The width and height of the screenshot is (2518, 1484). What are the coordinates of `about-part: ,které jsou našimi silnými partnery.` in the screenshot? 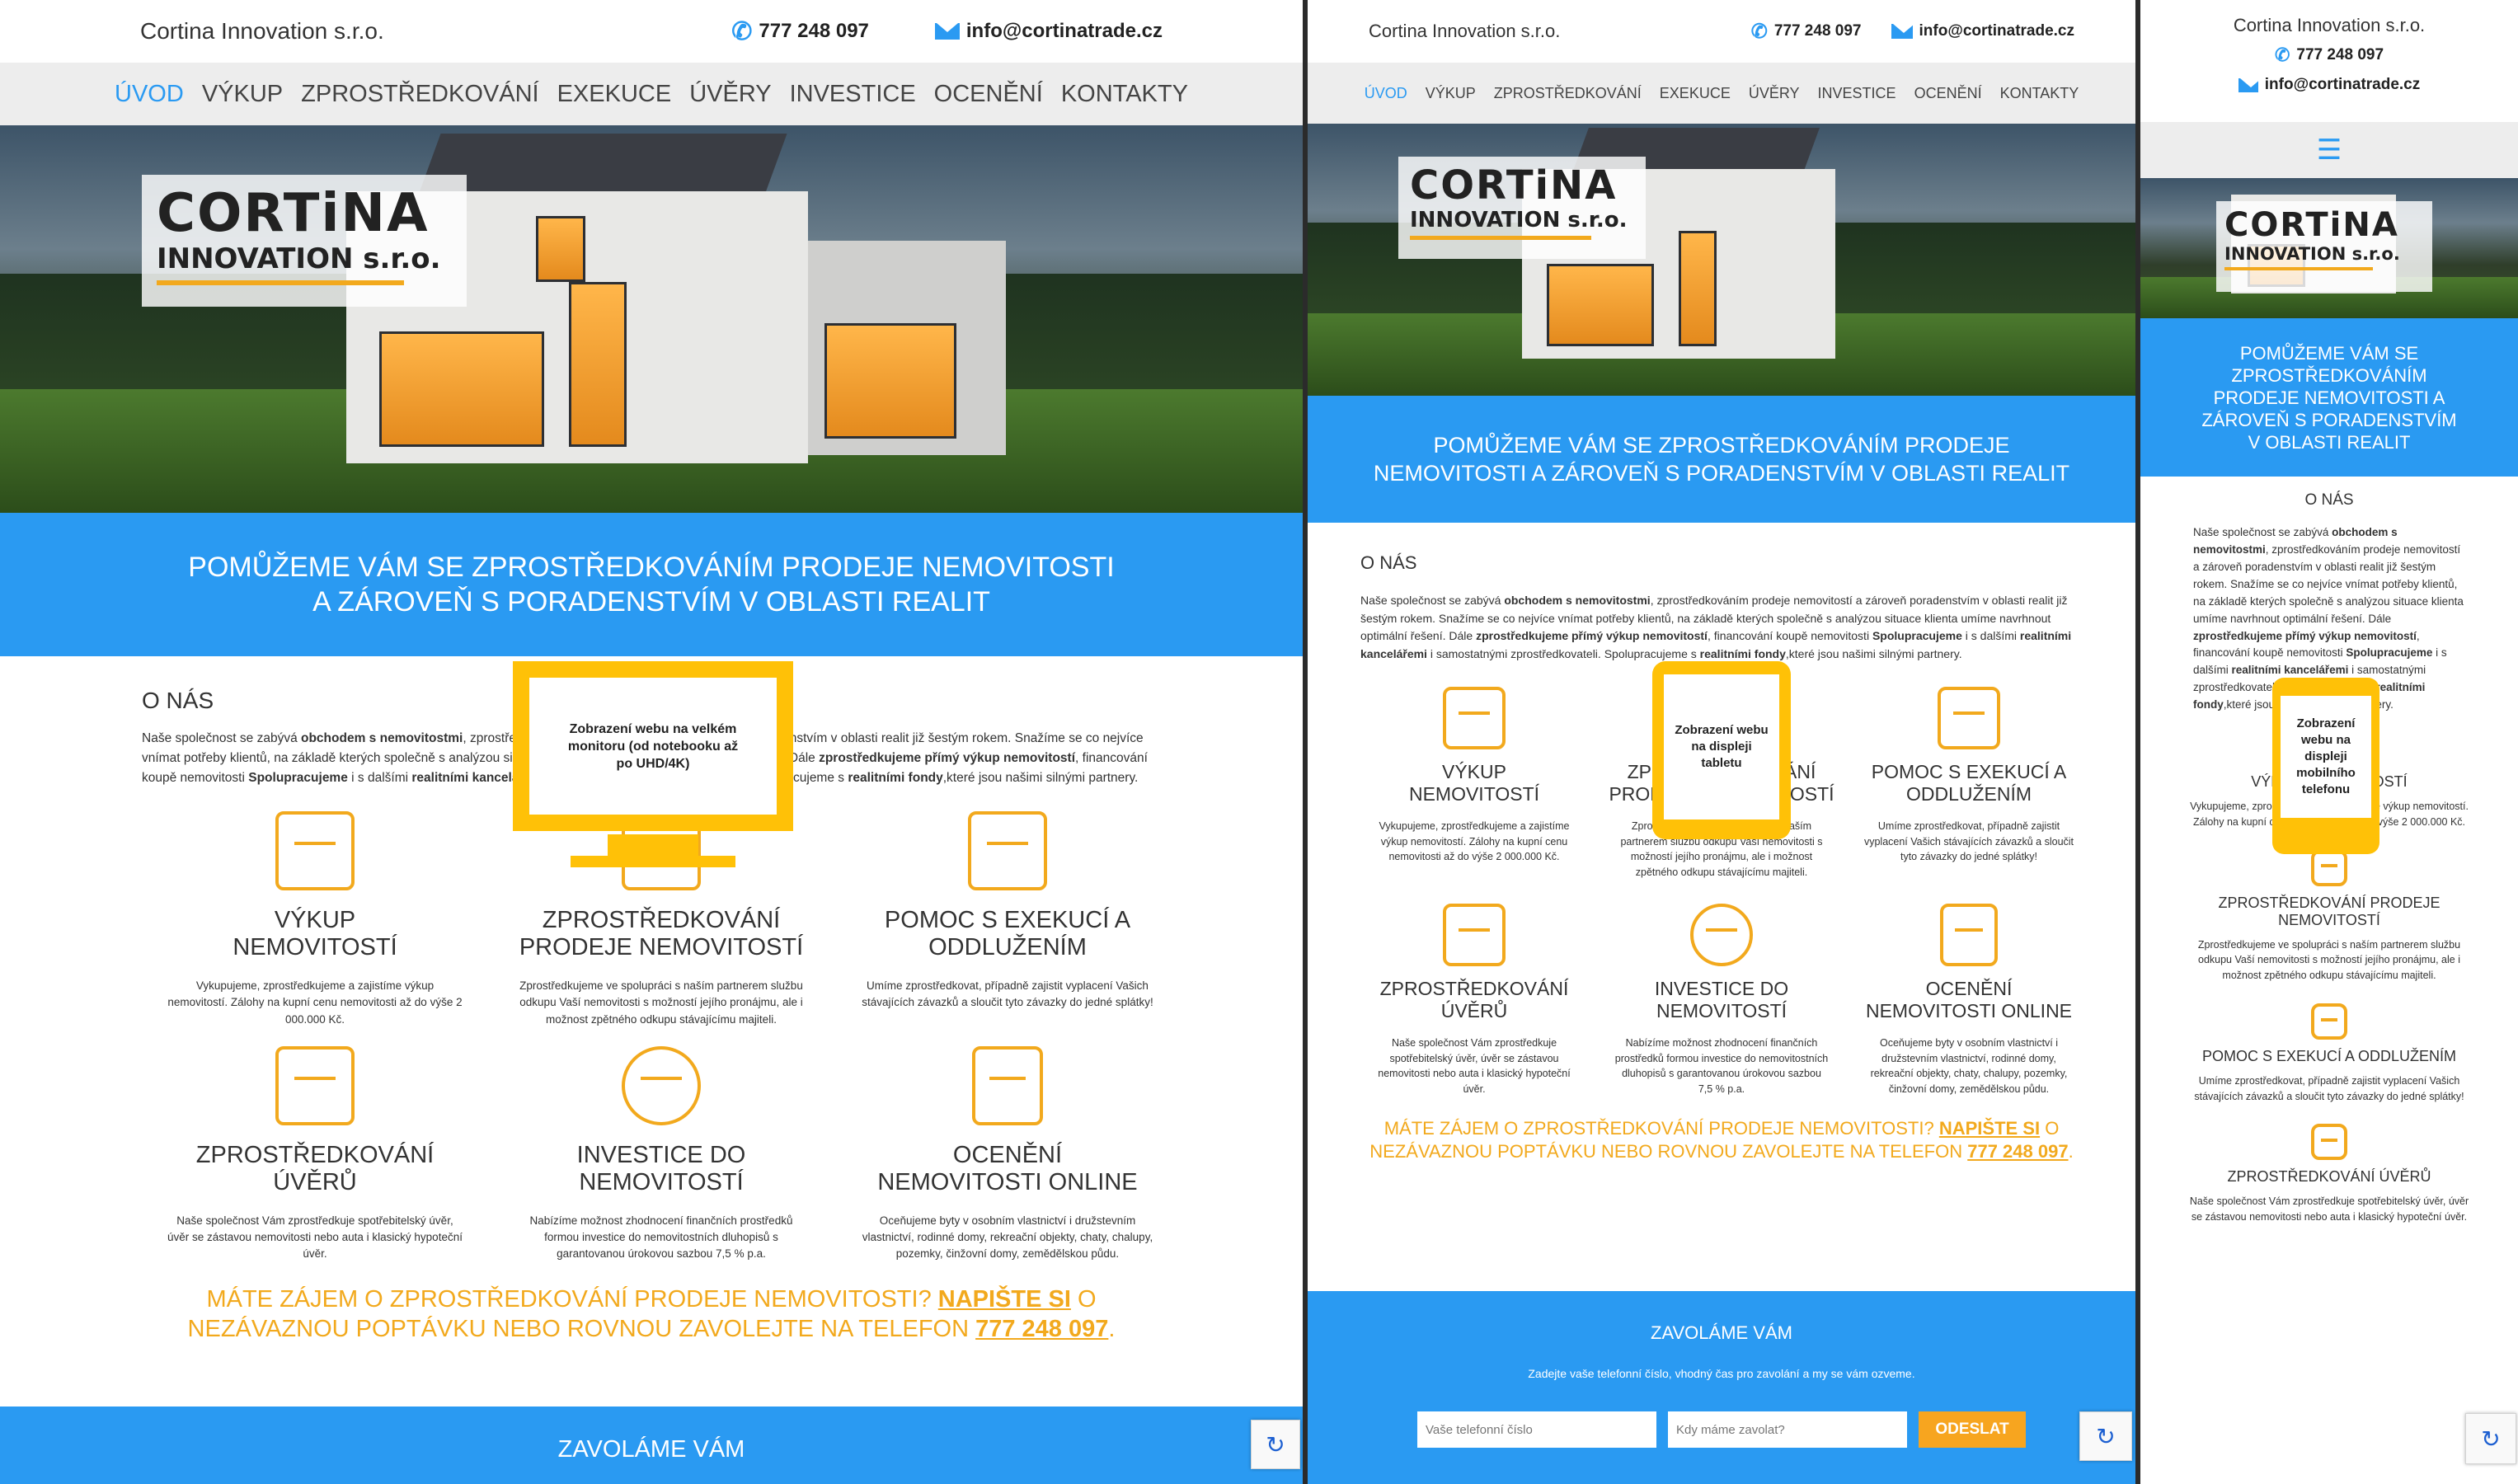 It's located at (1873, 654).